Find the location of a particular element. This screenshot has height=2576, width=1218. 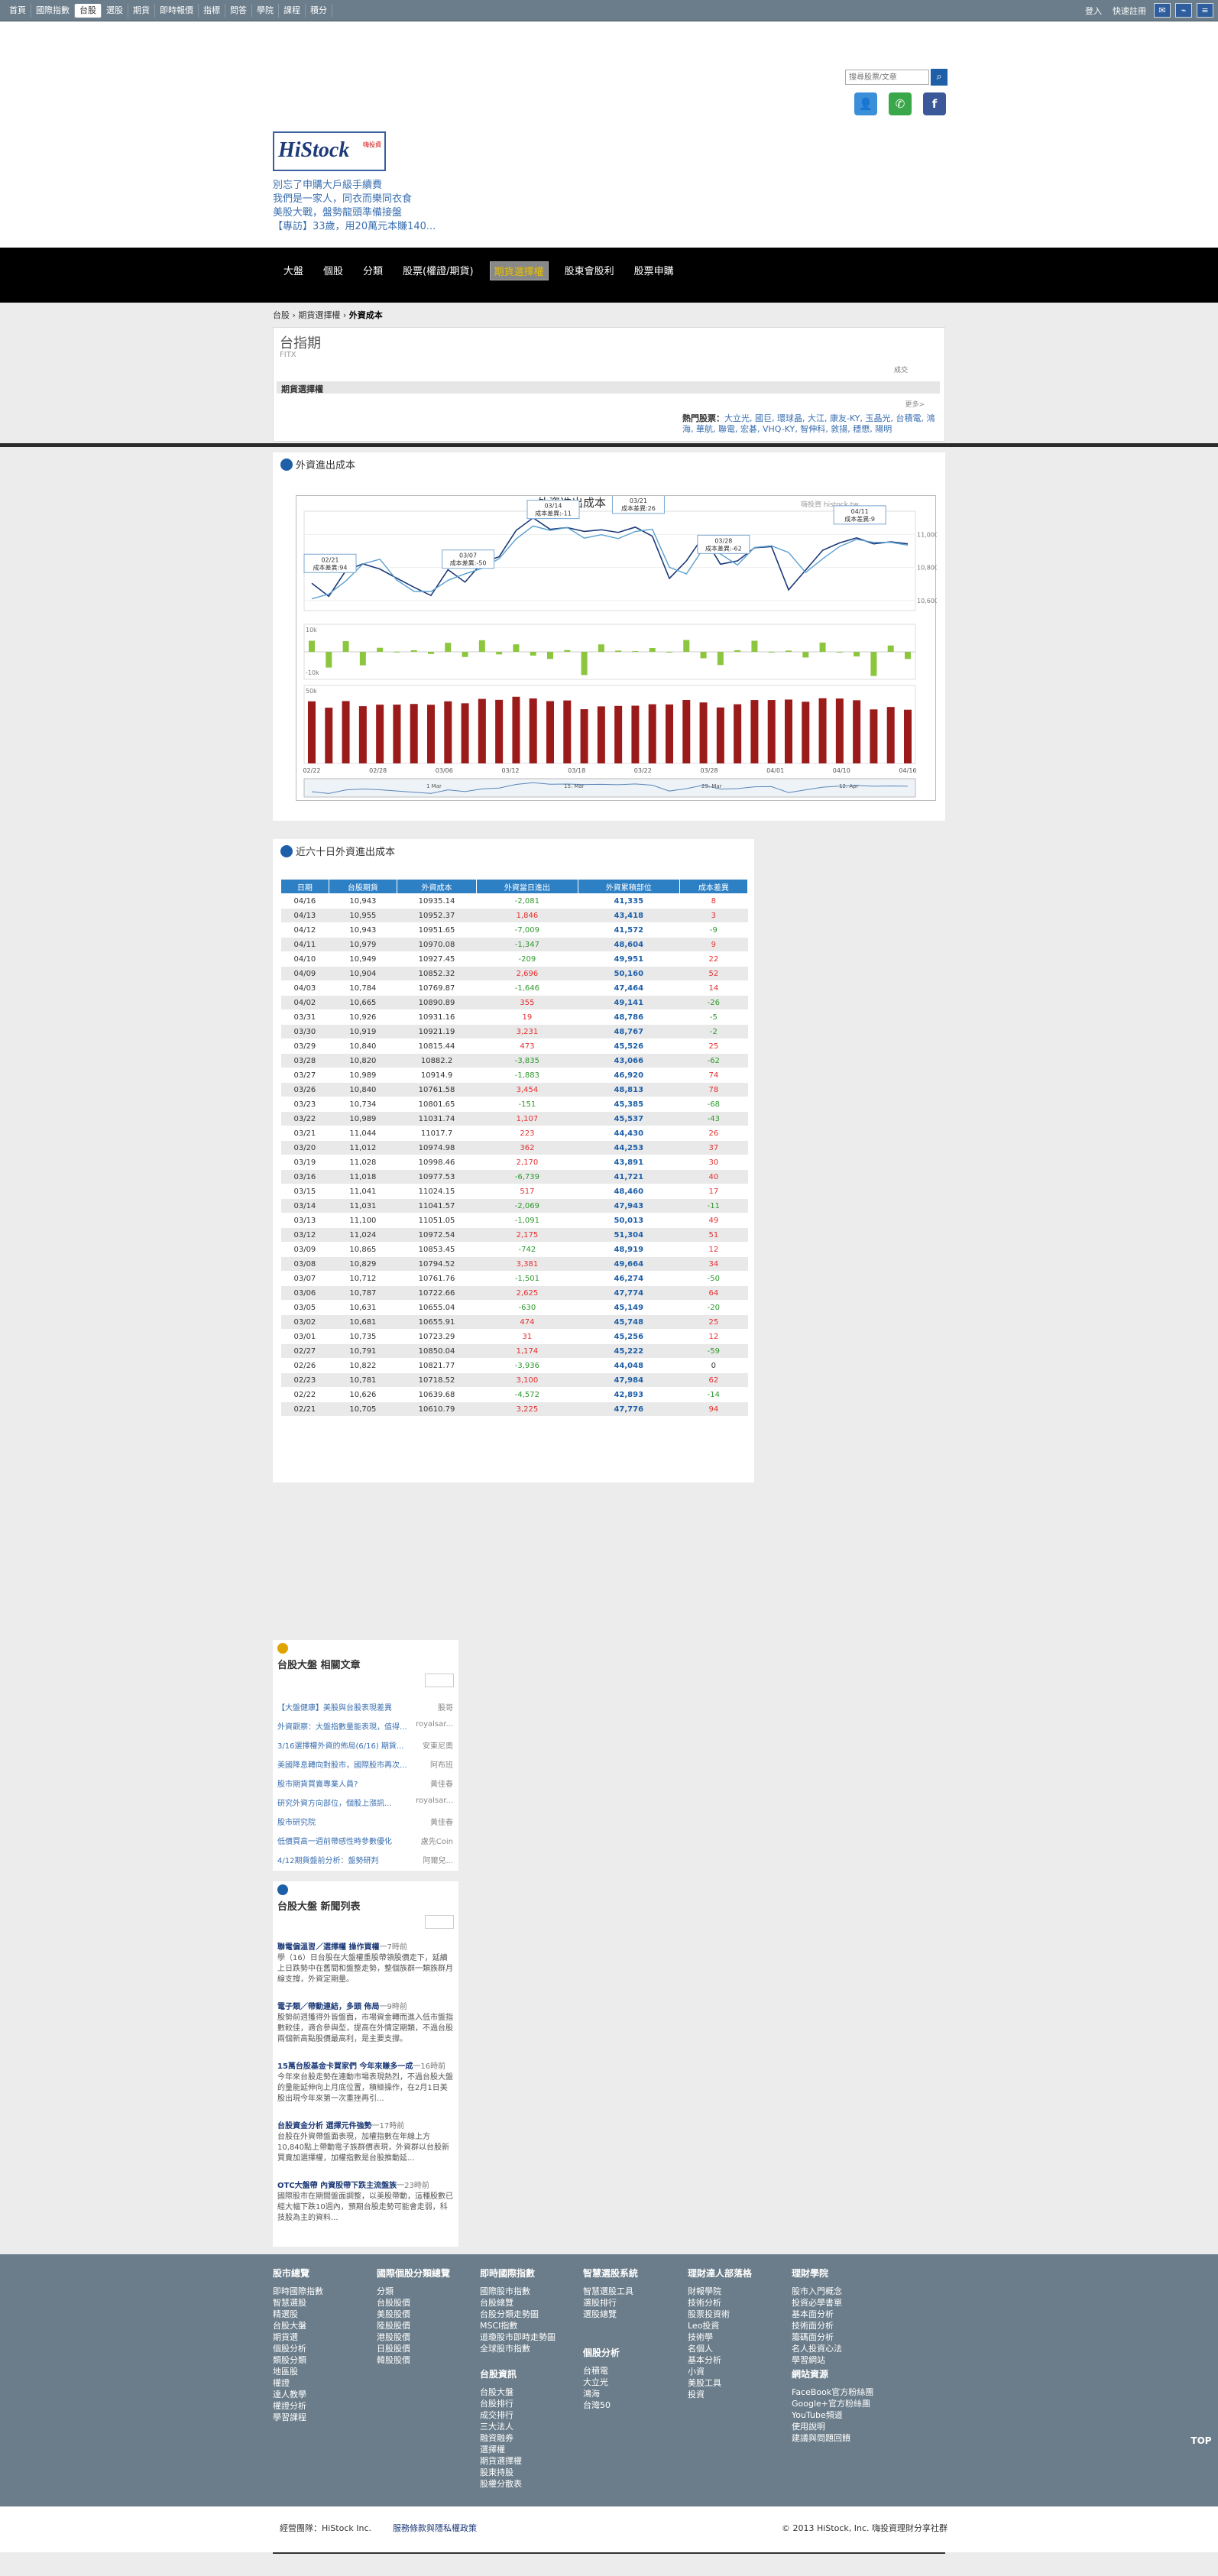

line-icon: ✆ is located at coordinates (900, 104).